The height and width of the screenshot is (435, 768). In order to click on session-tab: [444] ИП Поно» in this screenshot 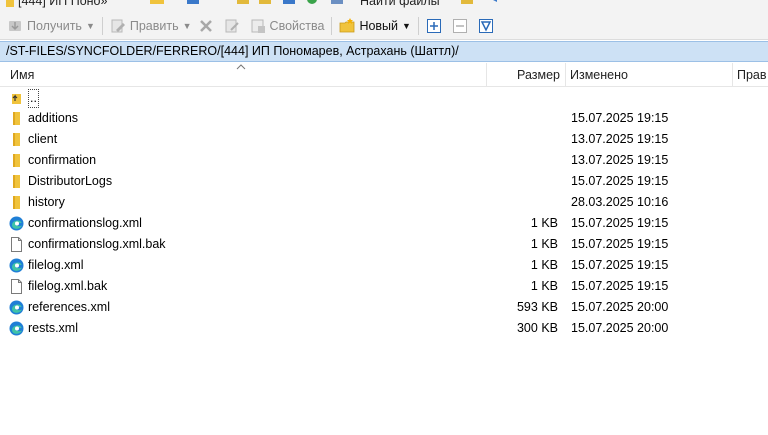, I will do `click(62, 5)`.